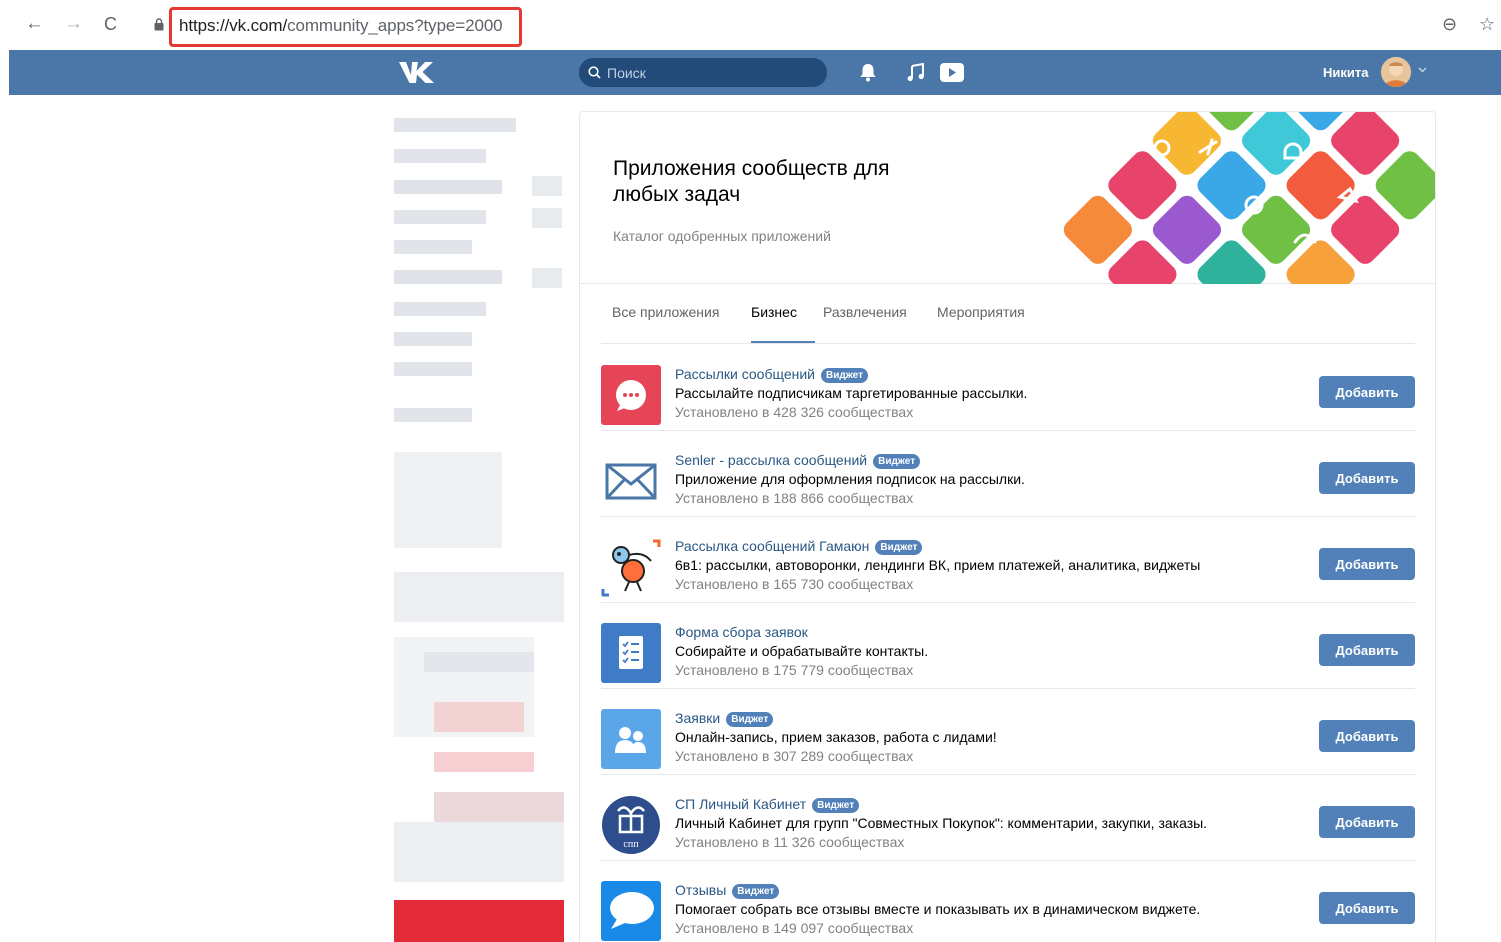 This screenshot has width=1501, height=942. What do you see at coordinates (767, 804) in the screenshot?
I see `app-title: СП Личный Кабинет Виджет` at bounding box center [767, 804].